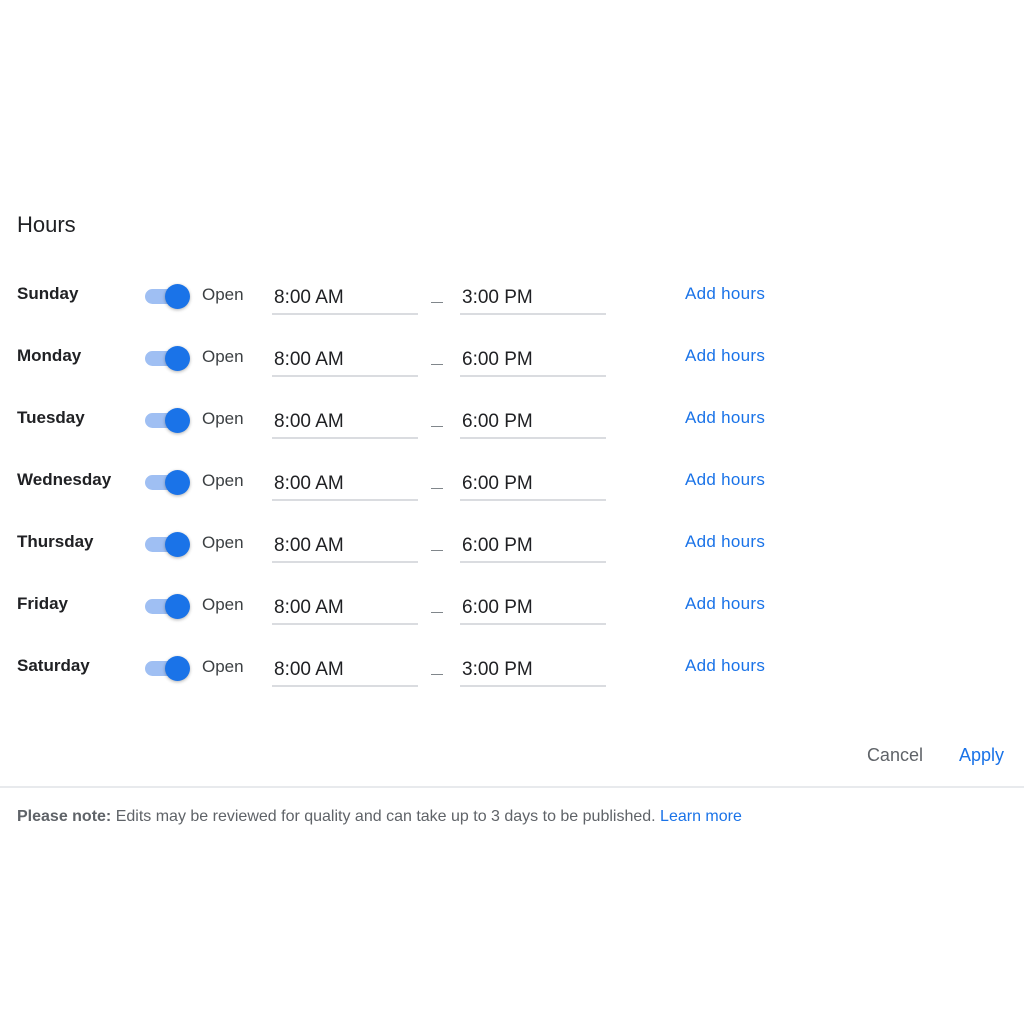  I want to click on apply-button: Apply, so click(981, 755).